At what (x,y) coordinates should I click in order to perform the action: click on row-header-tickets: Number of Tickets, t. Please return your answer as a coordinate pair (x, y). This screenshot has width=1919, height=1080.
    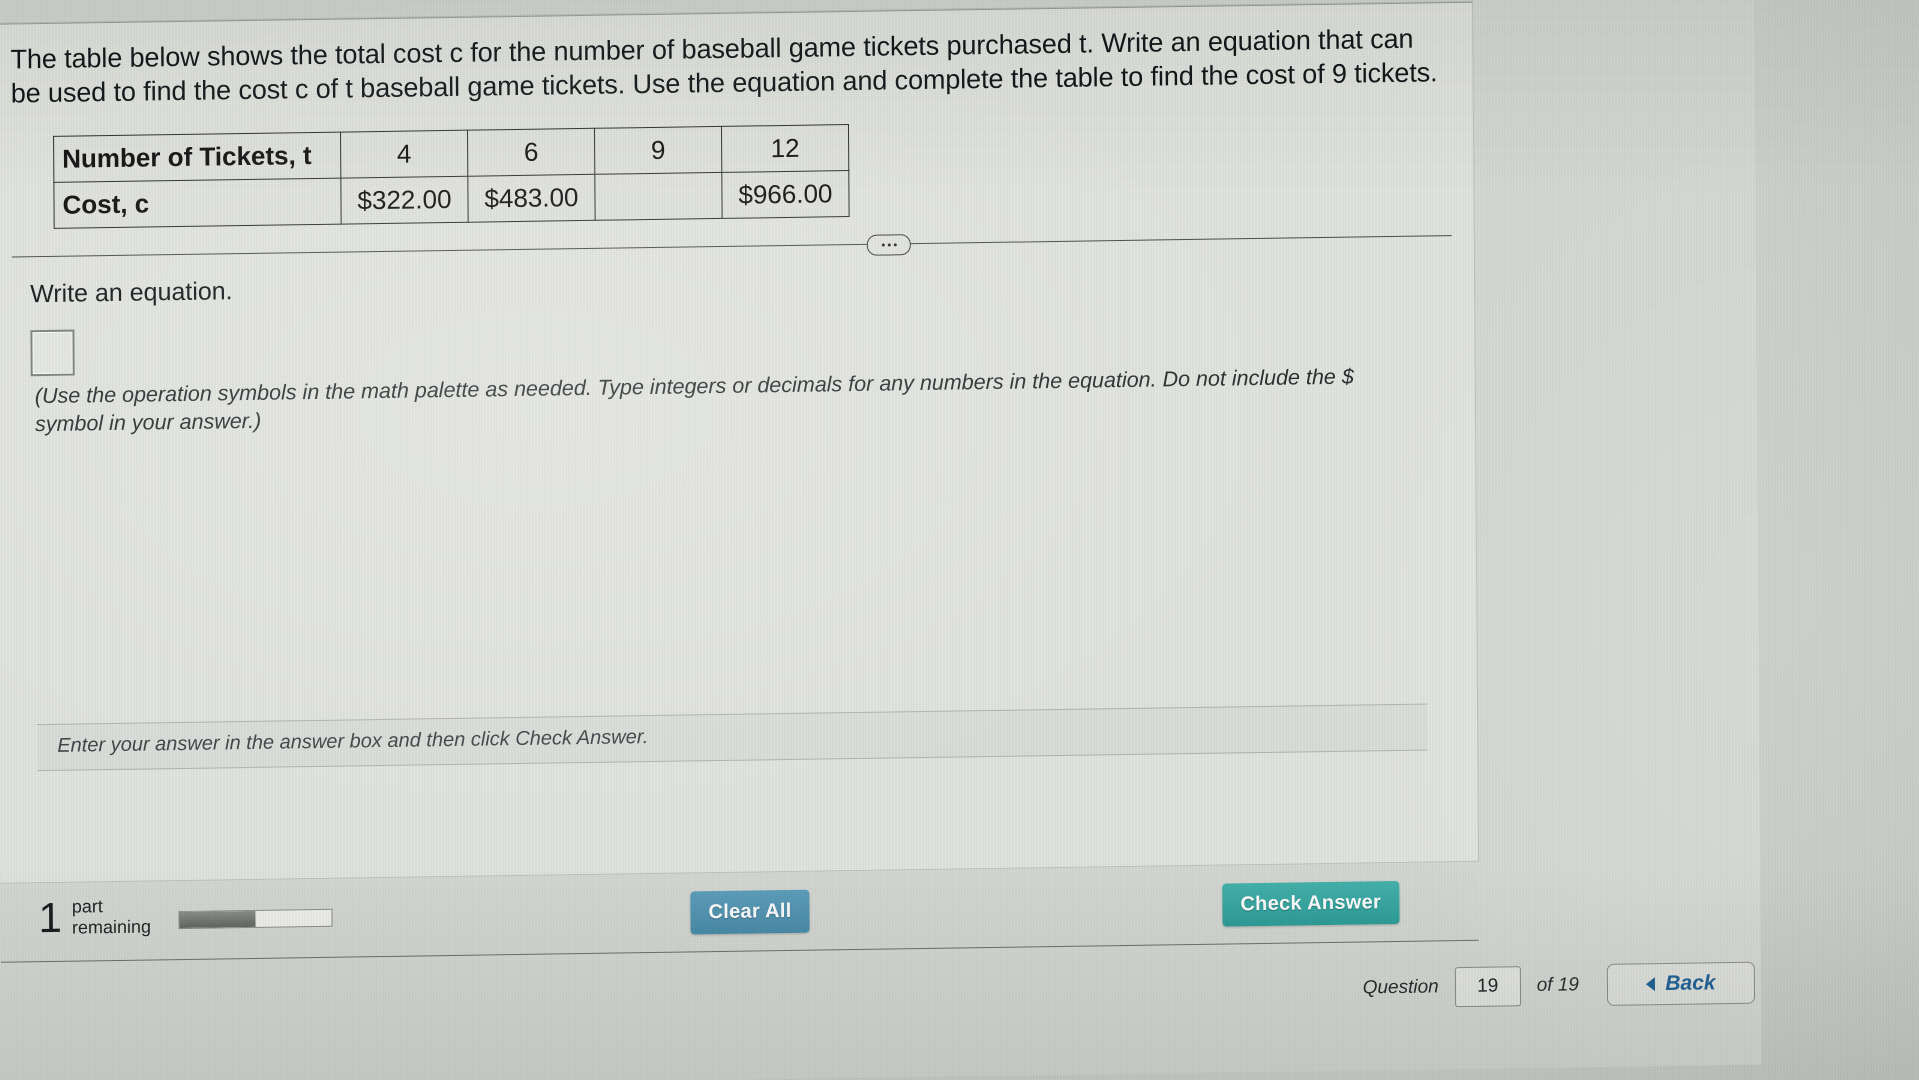
    Looking at the image, I should click on (197, 157).